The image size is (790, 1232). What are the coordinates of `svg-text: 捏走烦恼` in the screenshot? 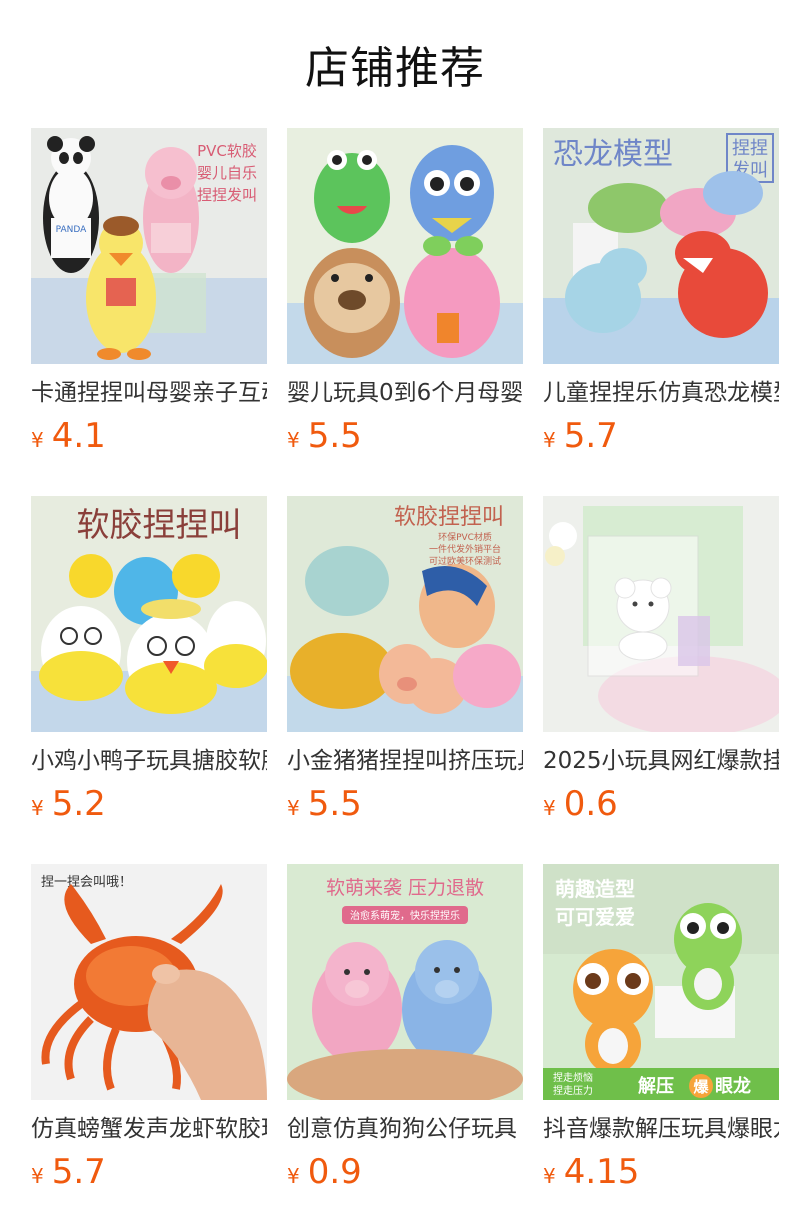 It's located at (573, 1077).